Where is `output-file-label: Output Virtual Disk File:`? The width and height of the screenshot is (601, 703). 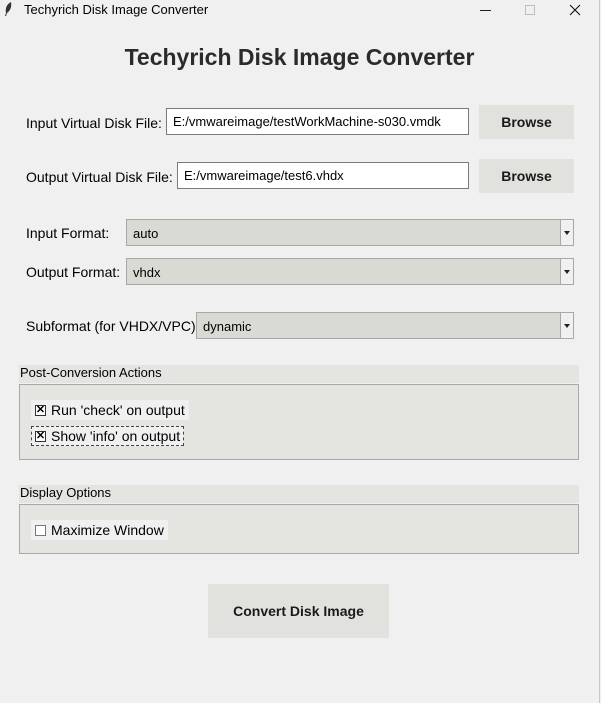 output-file-label: Output Virtual Disk File: is located at coordinates (99, 177).